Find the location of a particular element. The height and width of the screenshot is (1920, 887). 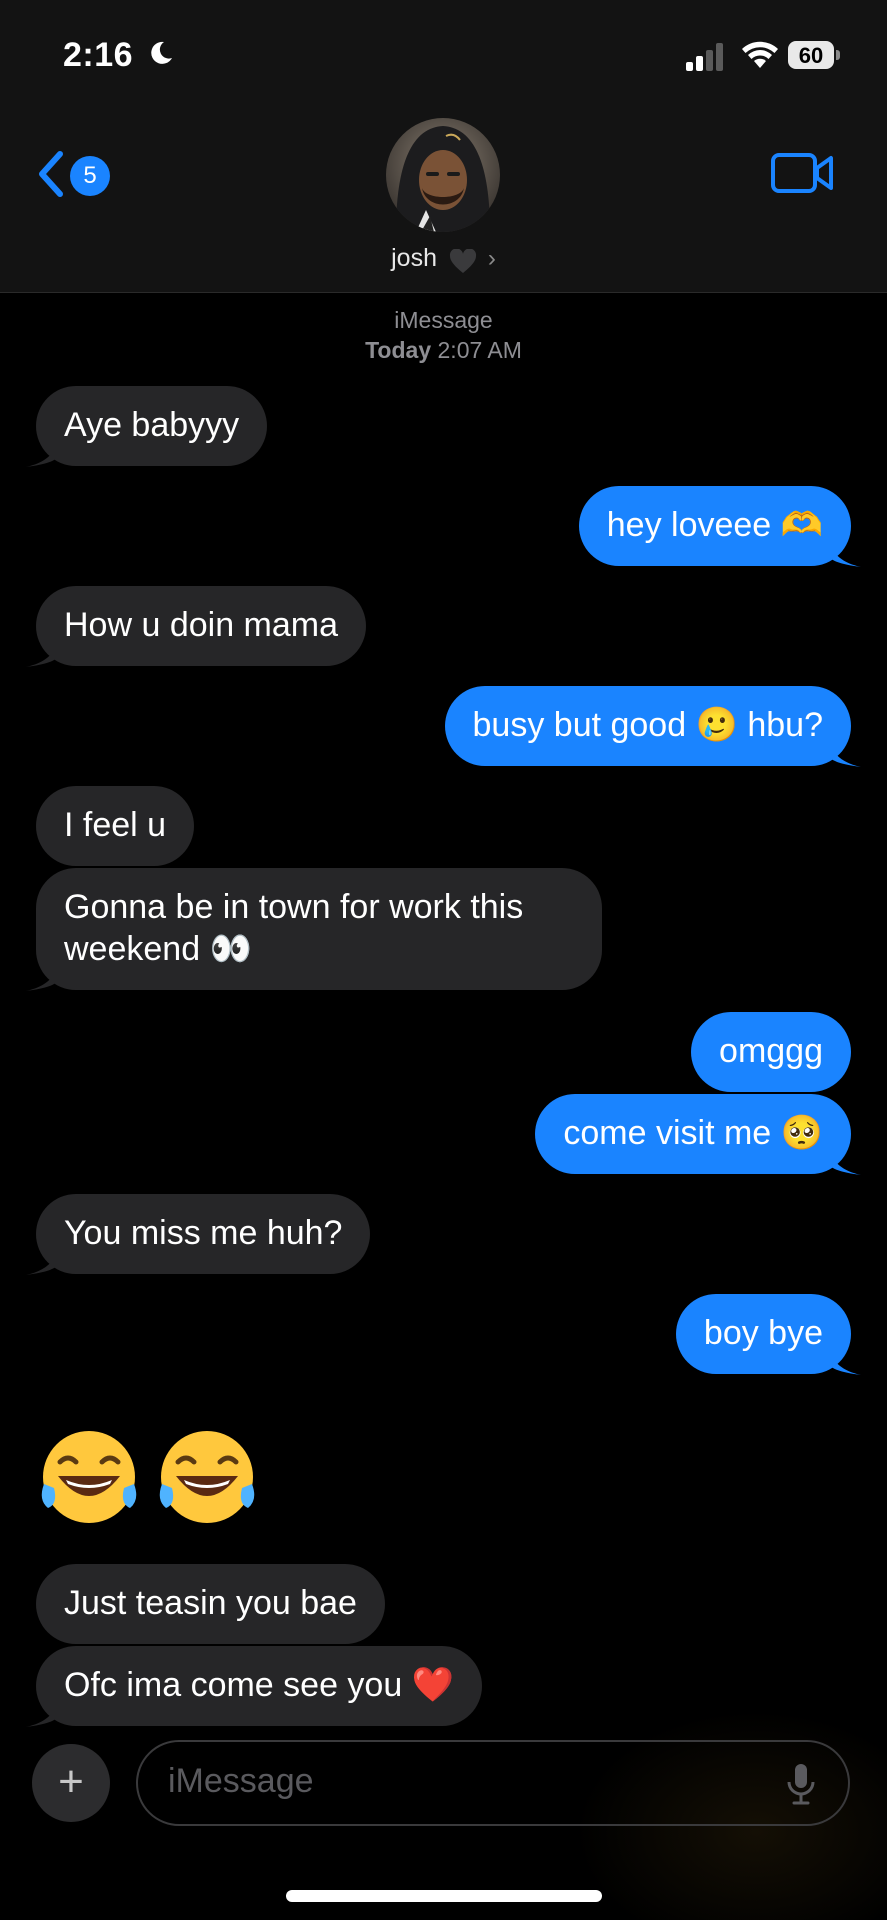

message-outgoing: omggg is located at coordinates (771, 1052).